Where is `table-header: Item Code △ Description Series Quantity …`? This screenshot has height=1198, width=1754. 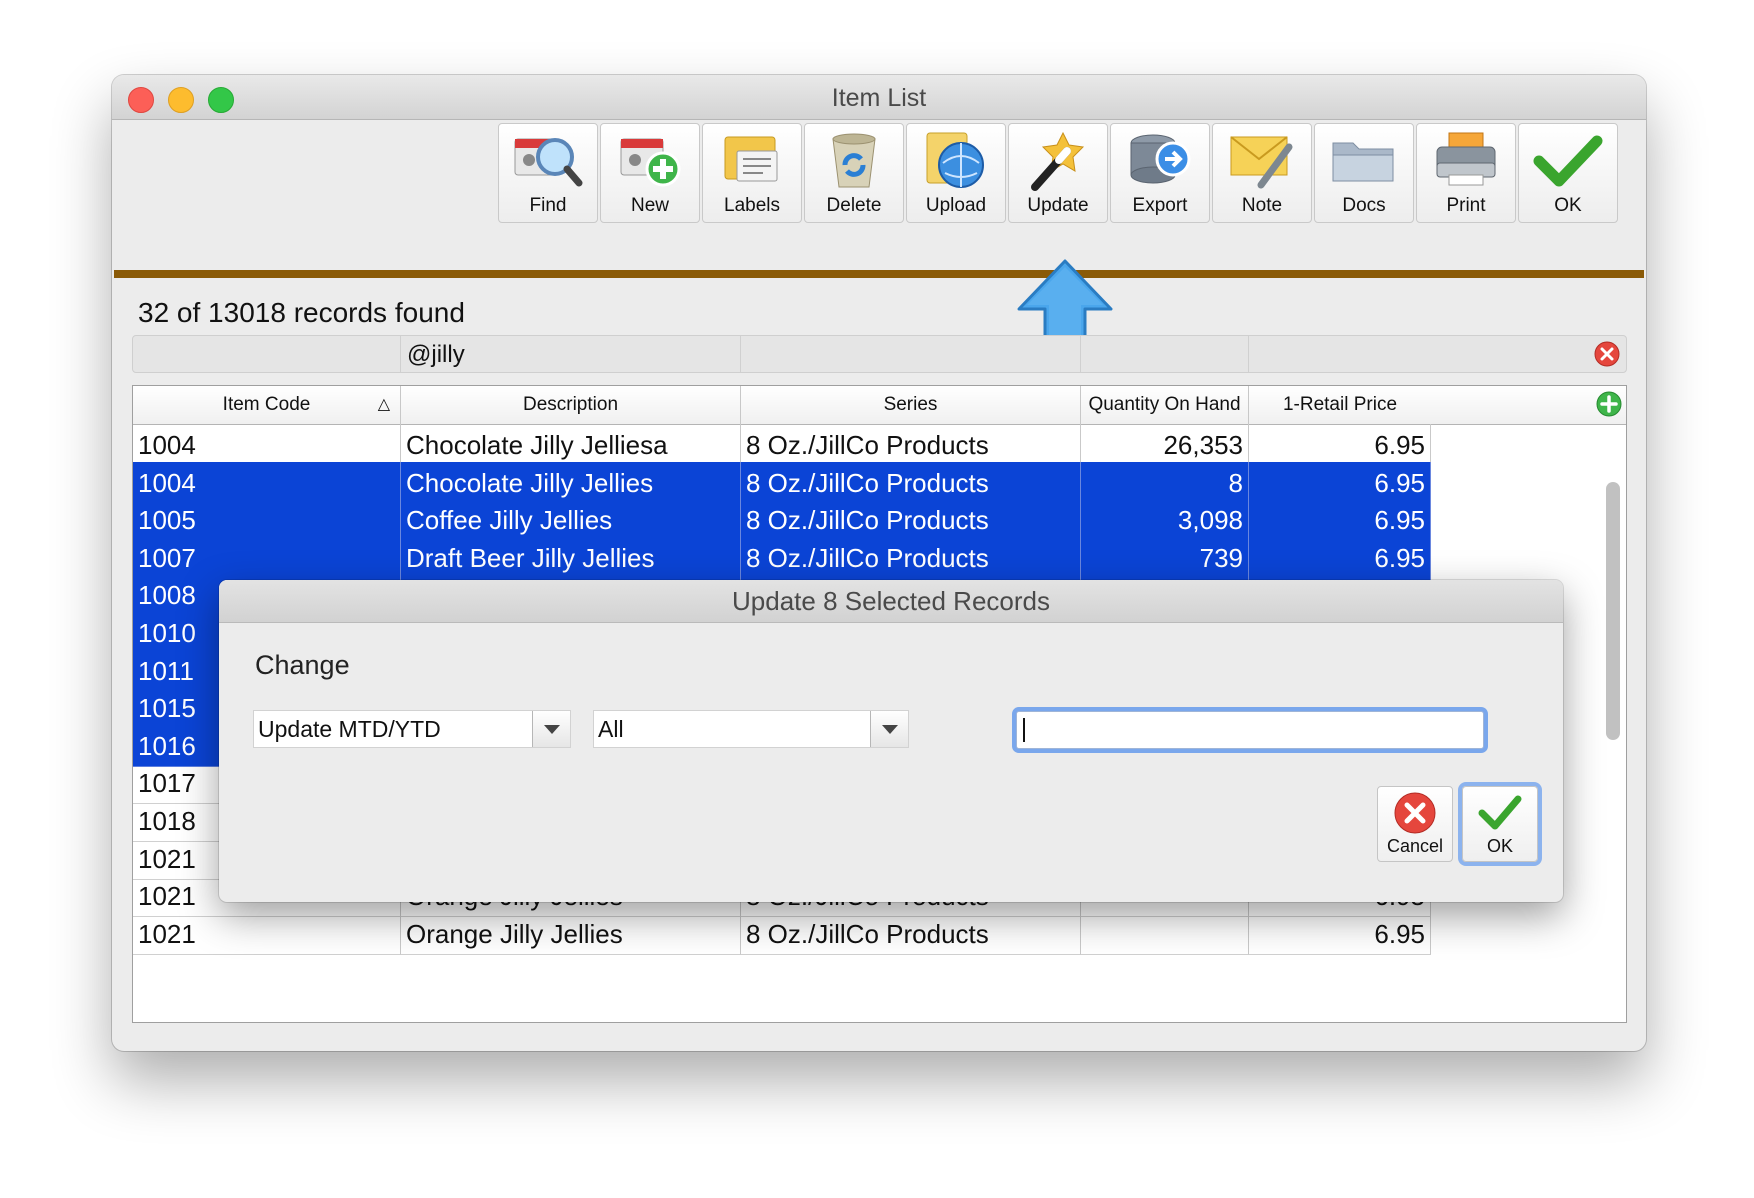
table-header: Item Code △ Description Series Quantity … is located at coordinates (879, 405).